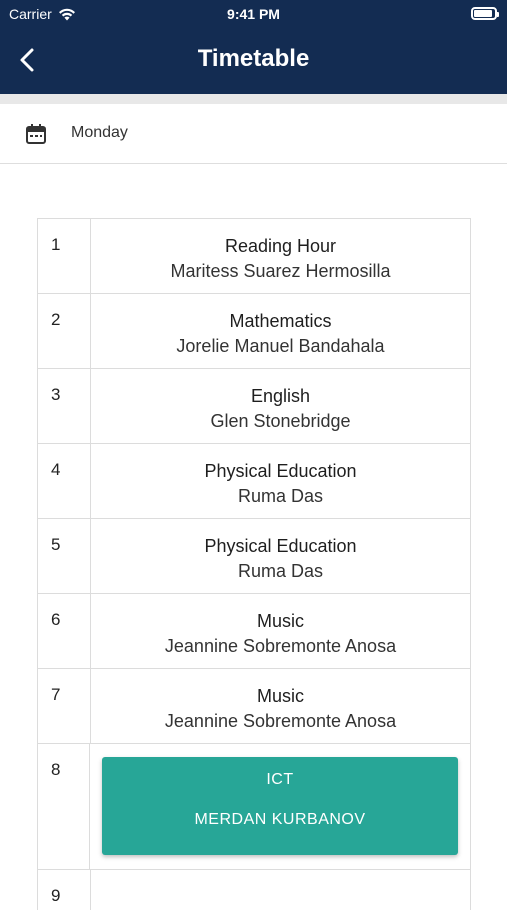 Image resolution: width=507 pixels, height=910 pixels. I want to click on status-time: 9:41 PM, so click(253, 14).